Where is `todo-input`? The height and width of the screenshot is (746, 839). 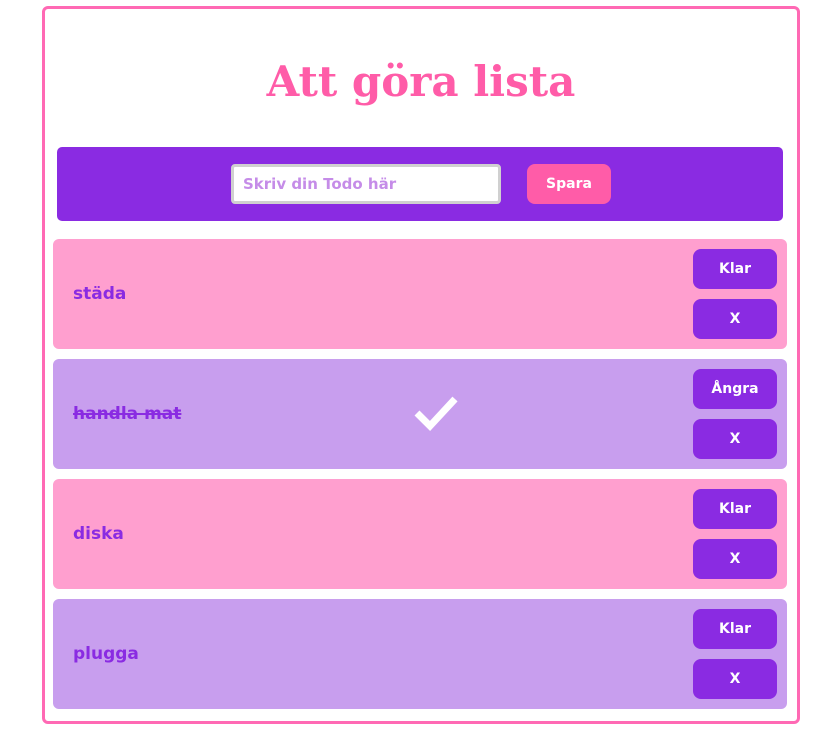
todo-input is located at coordinates (366, 184).